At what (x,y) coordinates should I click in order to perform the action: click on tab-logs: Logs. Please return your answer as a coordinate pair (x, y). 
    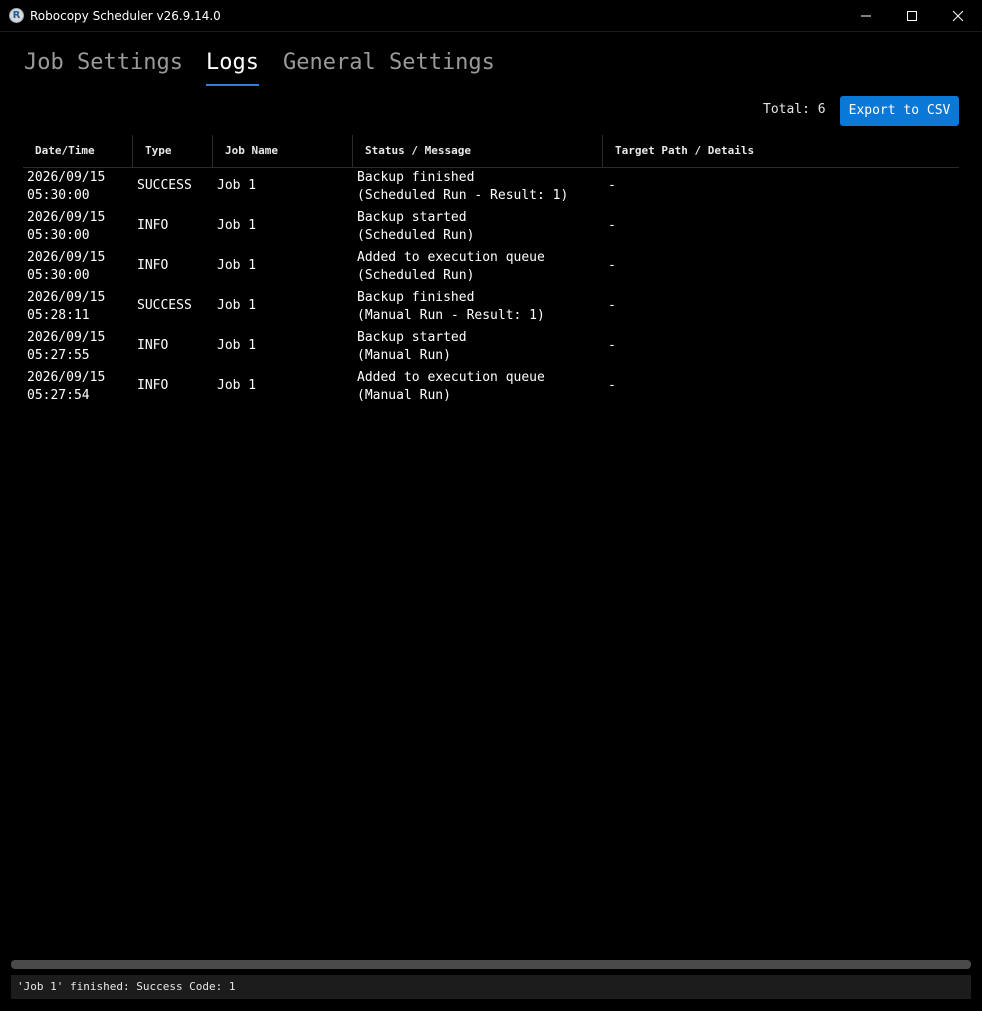
    Looking at the image, I should click on (232, 63).